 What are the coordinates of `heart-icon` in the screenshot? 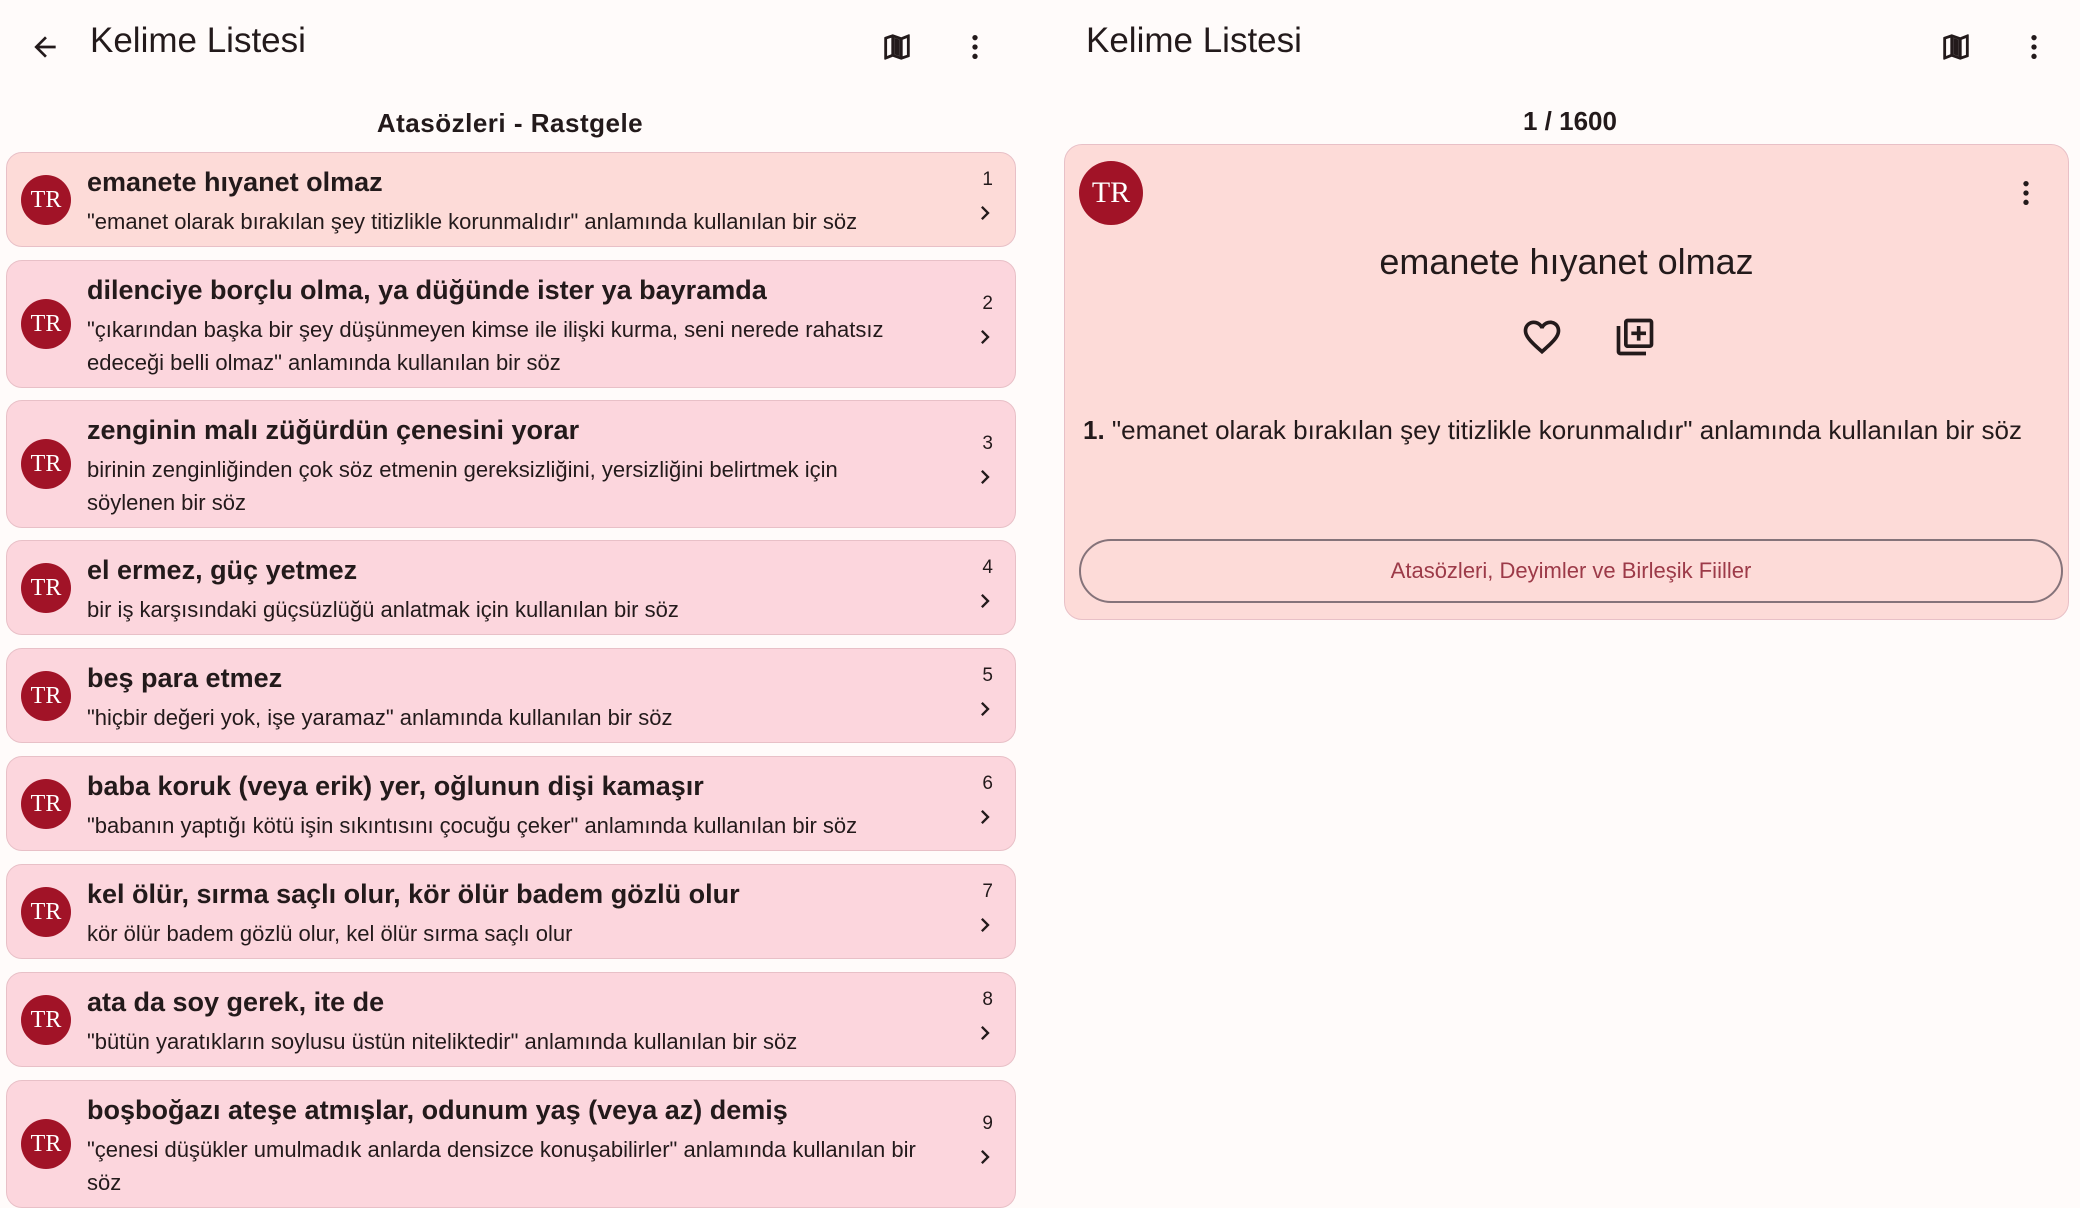 It's located at (1542, 337).